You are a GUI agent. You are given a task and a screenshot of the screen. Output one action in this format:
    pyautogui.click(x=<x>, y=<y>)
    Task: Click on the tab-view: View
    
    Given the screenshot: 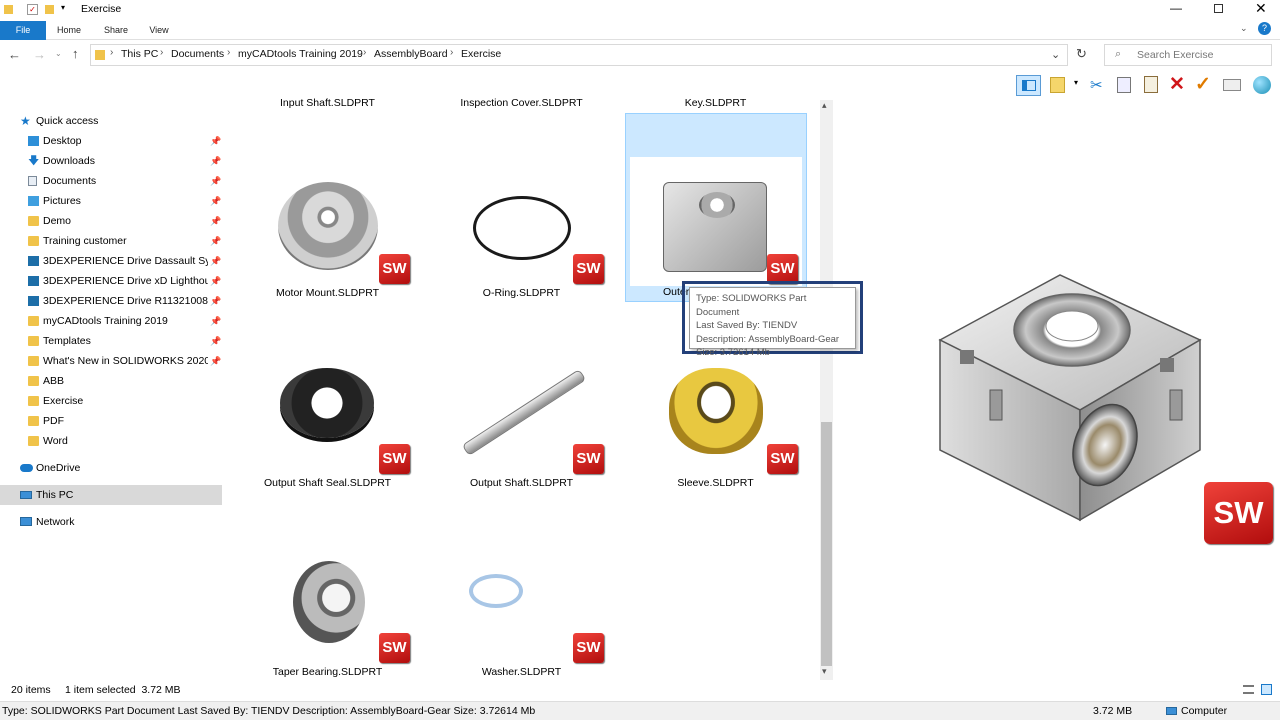 What is the action you would take?
    pyautogui.click(x=159, y=30)
    